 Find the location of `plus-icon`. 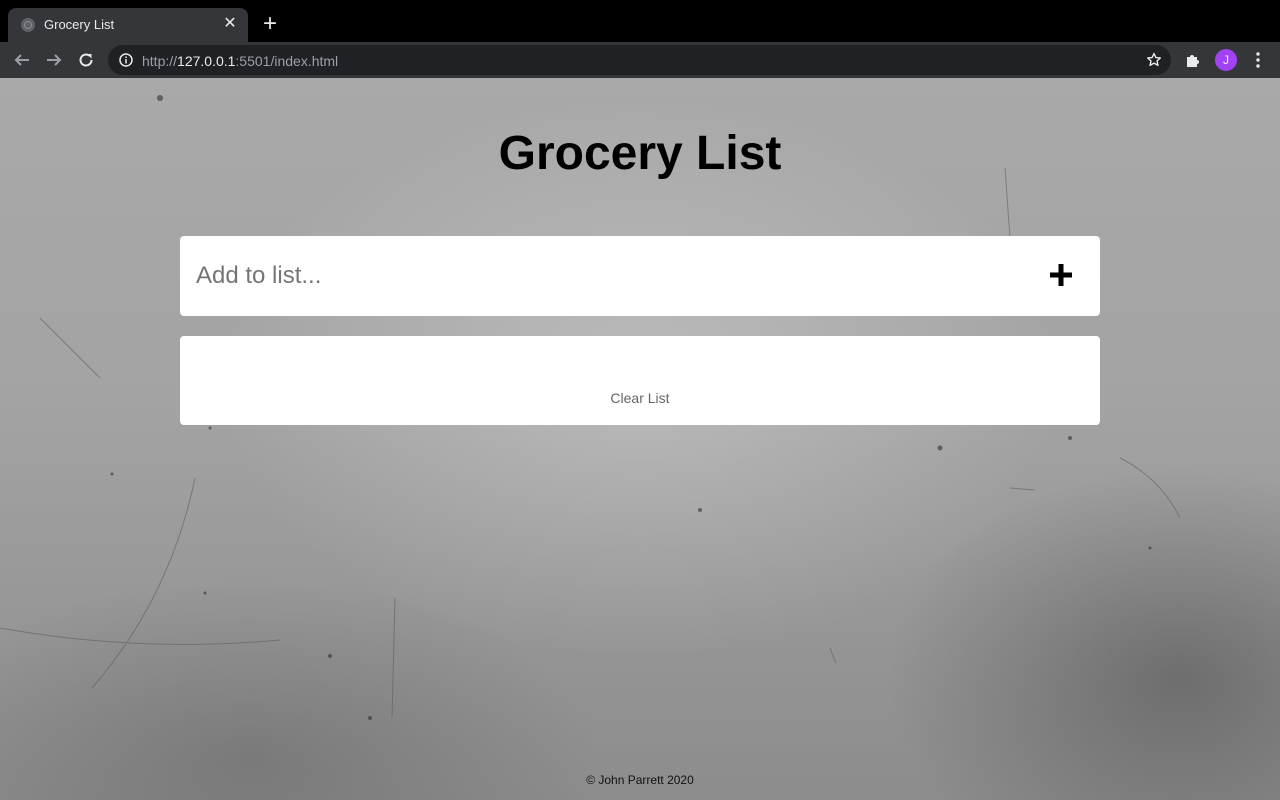

plus-icon is located at coordinates (1061, 275).